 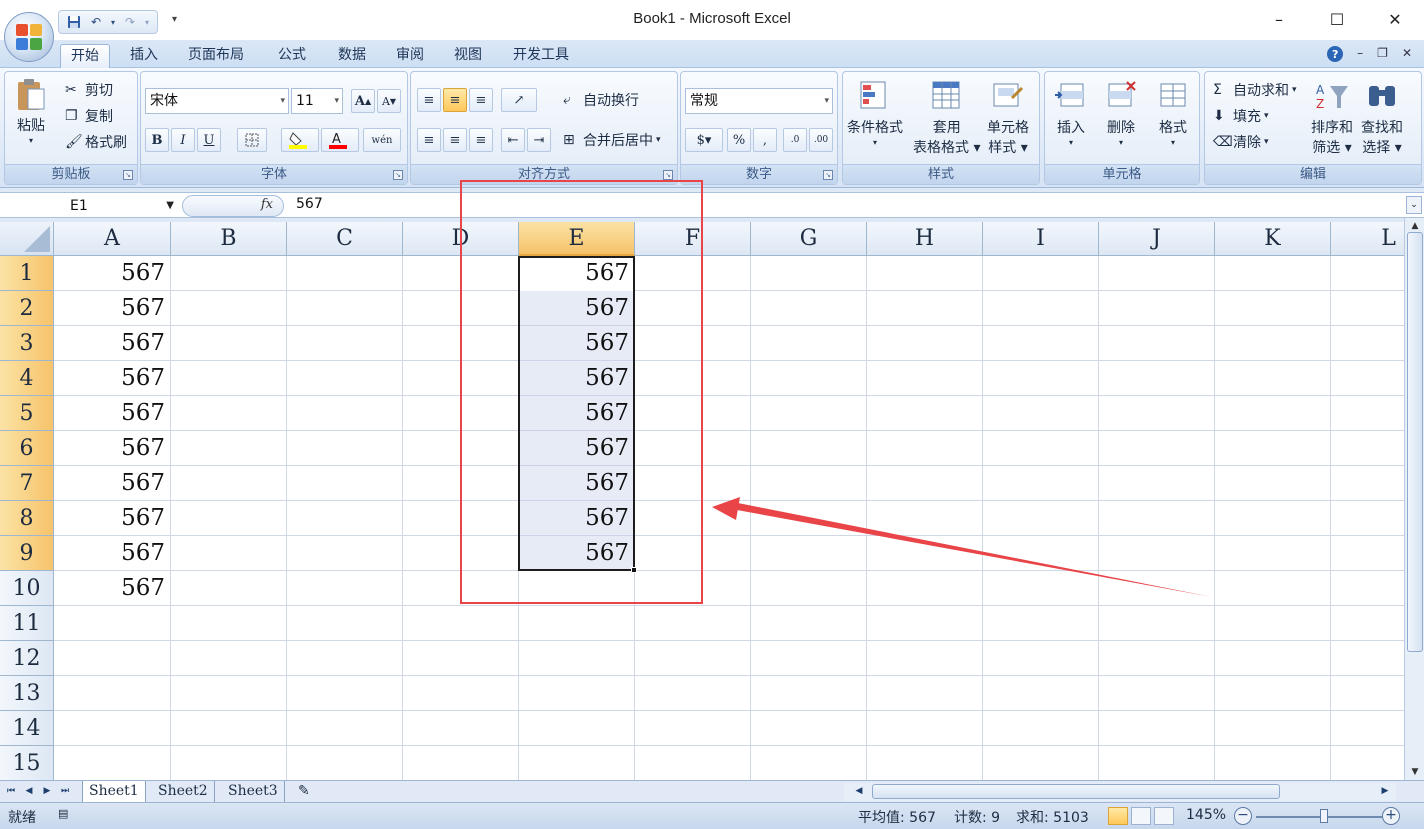 What do you see at coordinates (577, 553) in the screenshot?
I see `cell-e9: 567` at bounding box center [577, 553].